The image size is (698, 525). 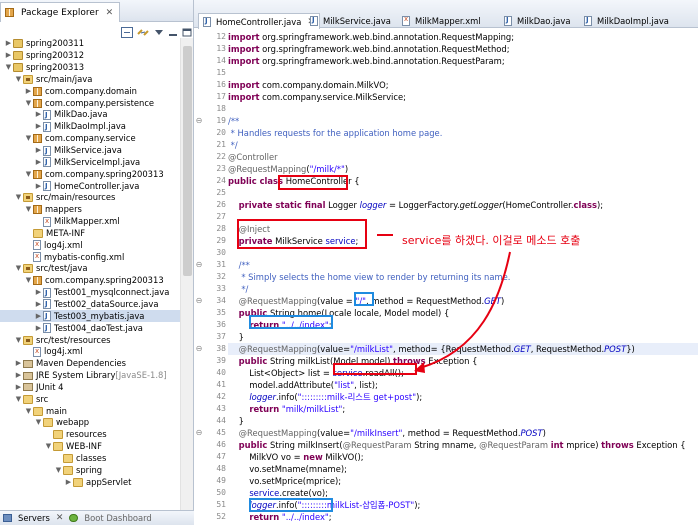 I want to click on explorer-scrollbar, so click(x=186, y=274).